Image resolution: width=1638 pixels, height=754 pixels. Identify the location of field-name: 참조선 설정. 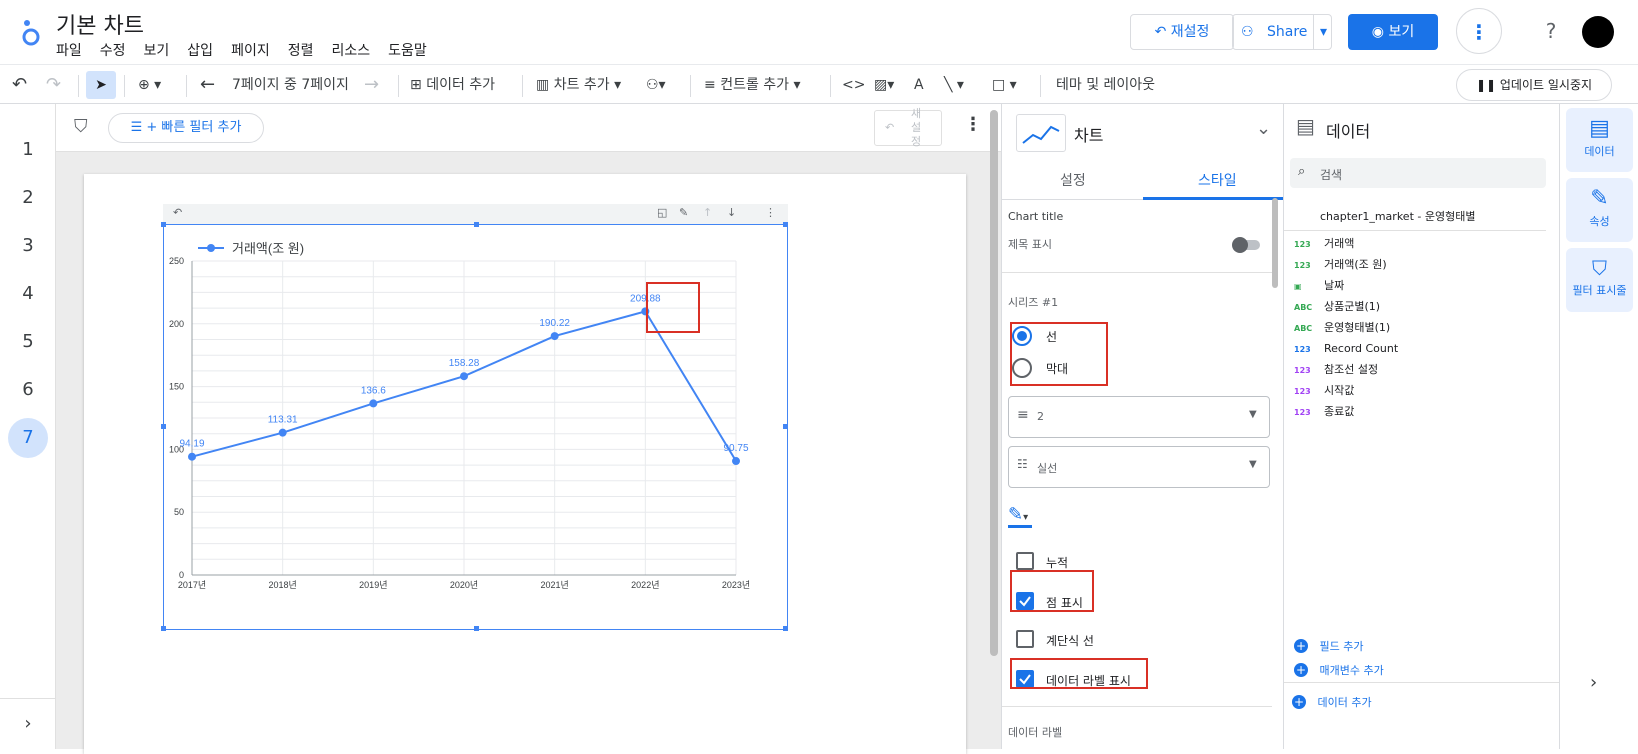
(1351, 369).